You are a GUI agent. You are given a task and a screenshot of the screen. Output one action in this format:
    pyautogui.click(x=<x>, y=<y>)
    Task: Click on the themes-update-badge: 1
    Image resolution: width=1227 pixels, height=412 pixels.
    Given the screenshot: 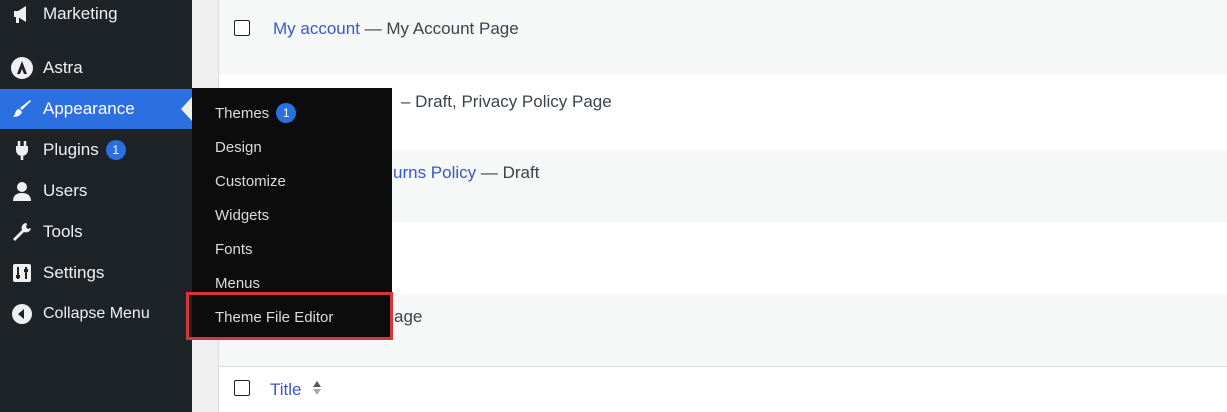 What is the action you would take?
    pyautogui.click(x=286, y=113)
    